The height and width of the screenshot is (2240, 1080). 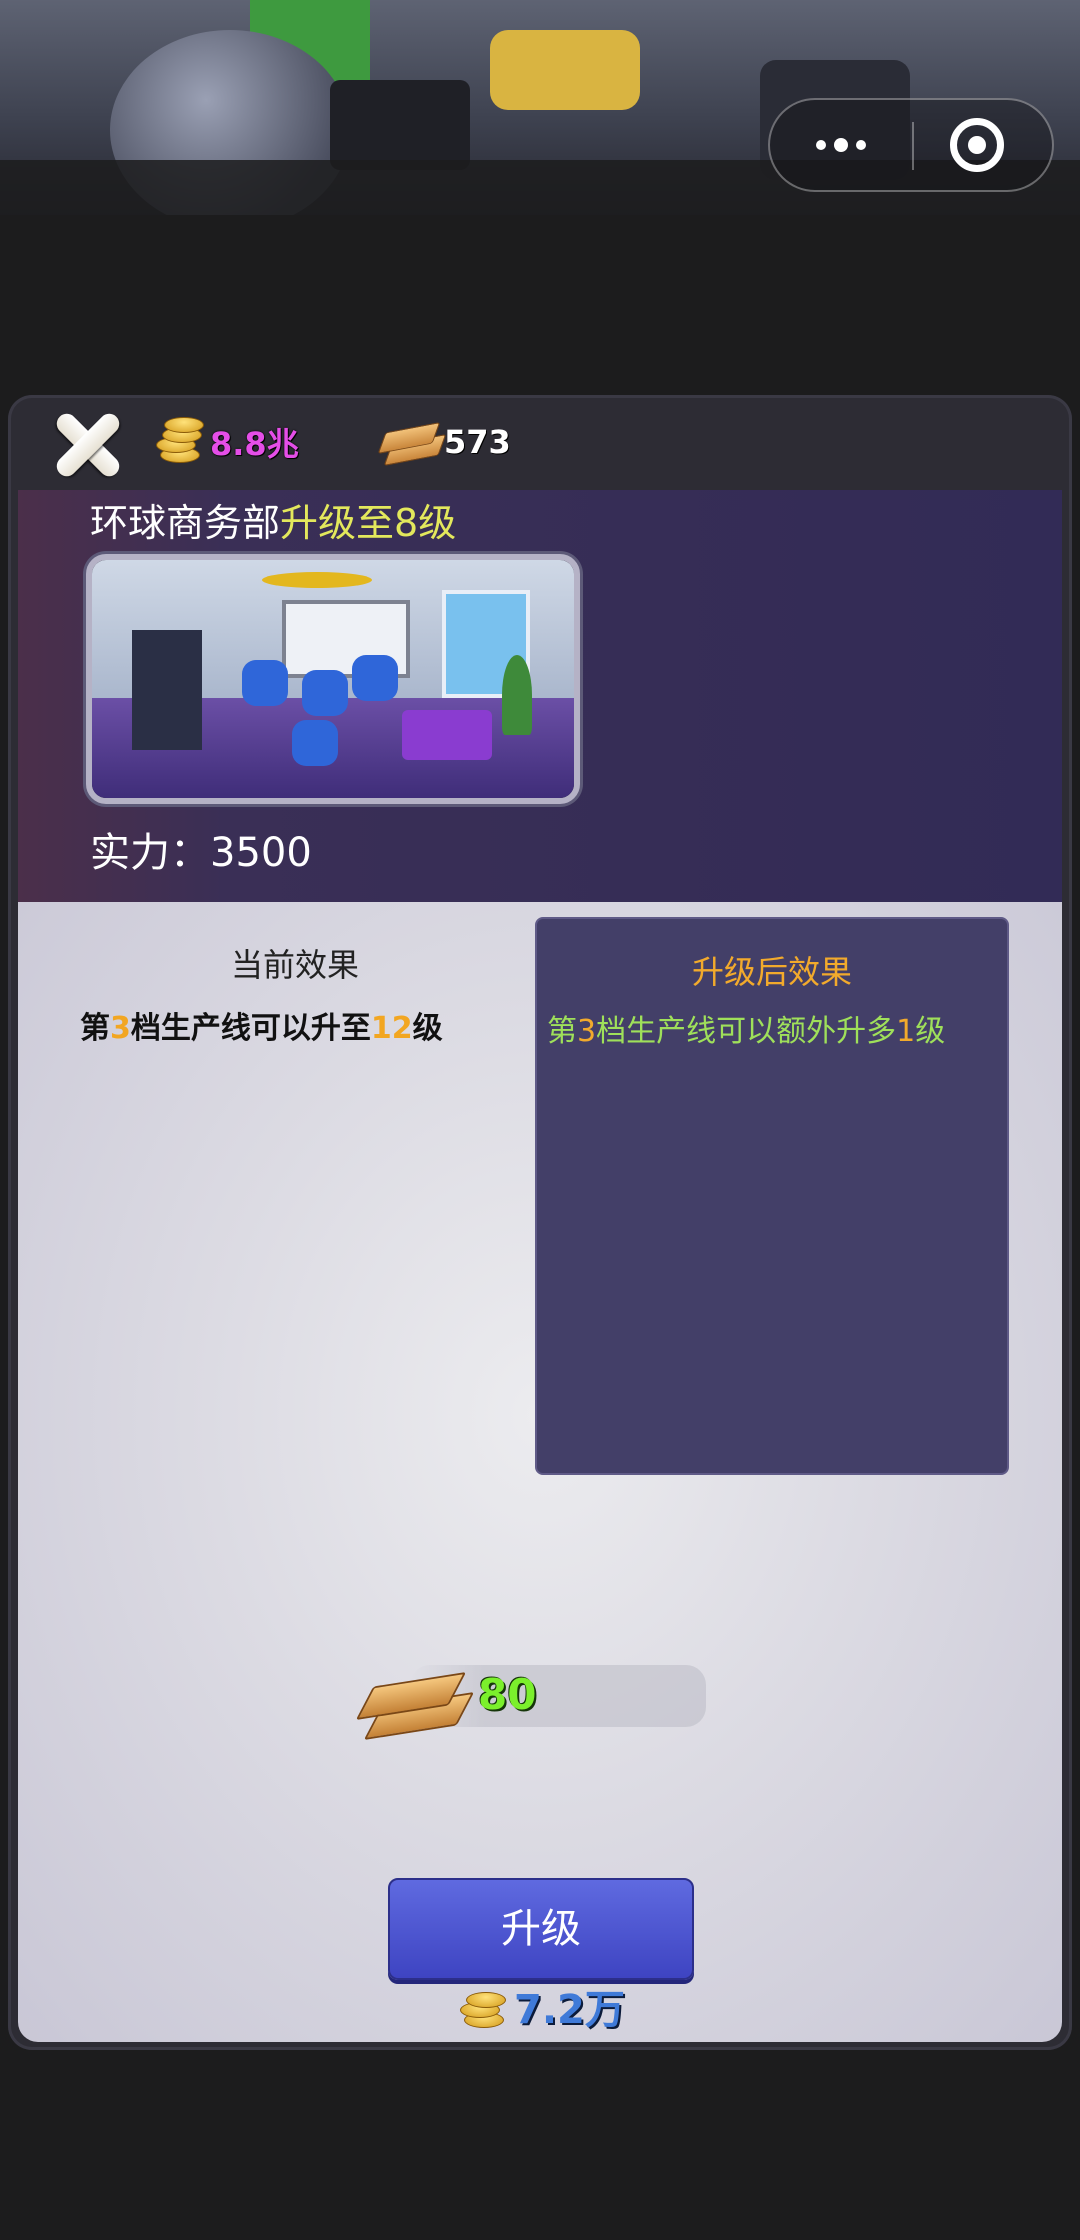 What do you see at coordinates (294, 965) in the screenshot?
I see `current-effect-title: 当前效果` at bounding box center [294, 965].